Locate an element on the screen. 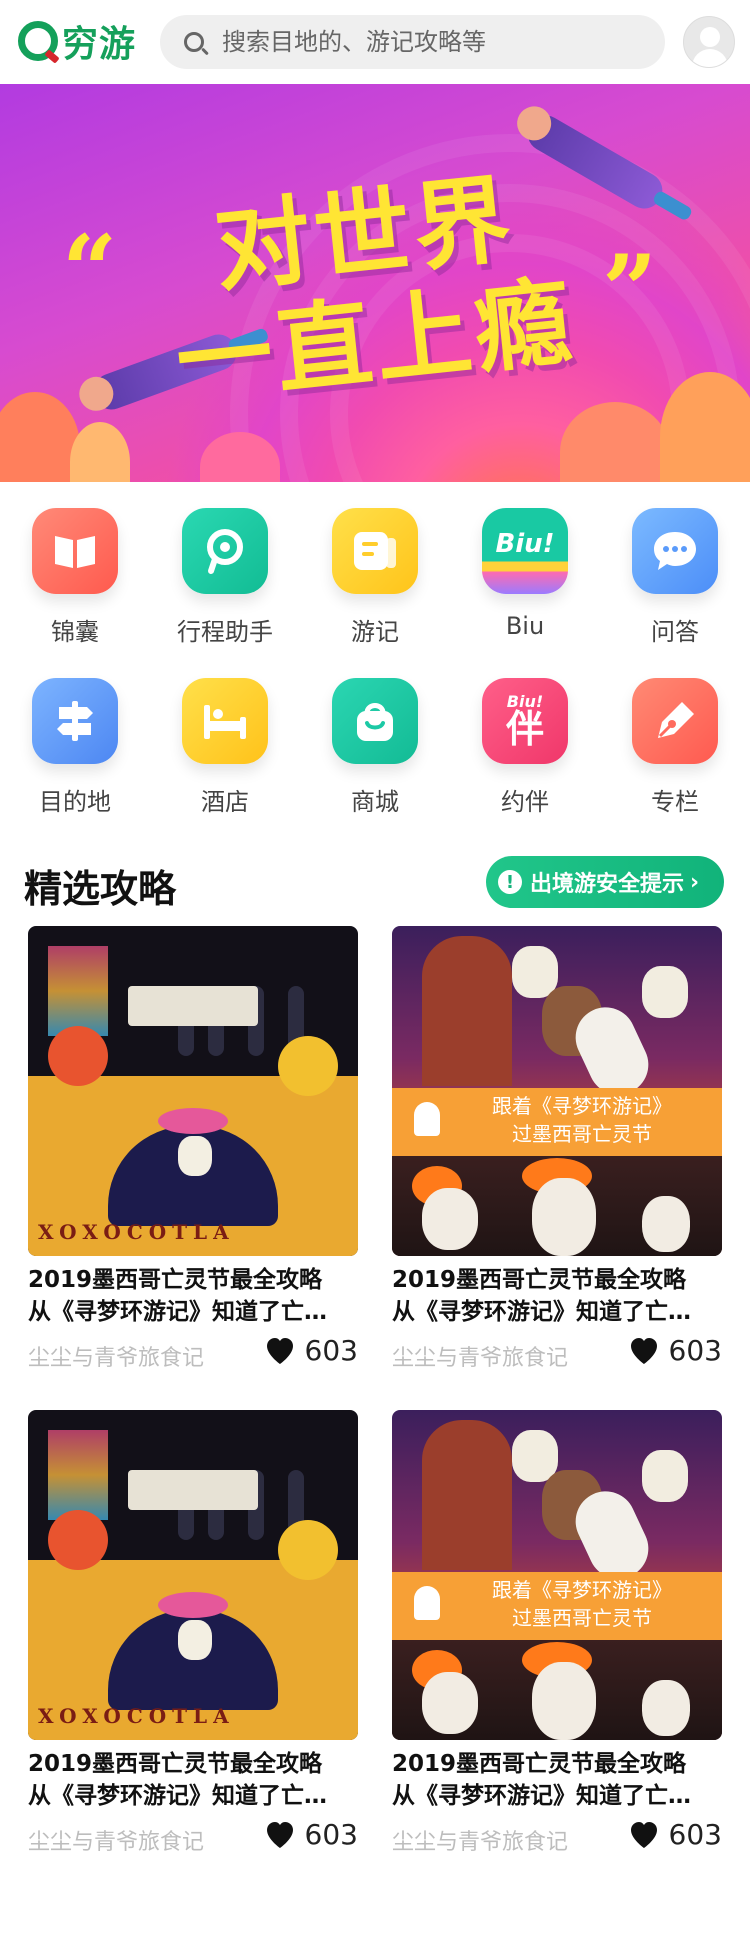 The width and height of the screenshot is (750, 1952). category-label: 锦囊 is located at coordinates (75, 632).